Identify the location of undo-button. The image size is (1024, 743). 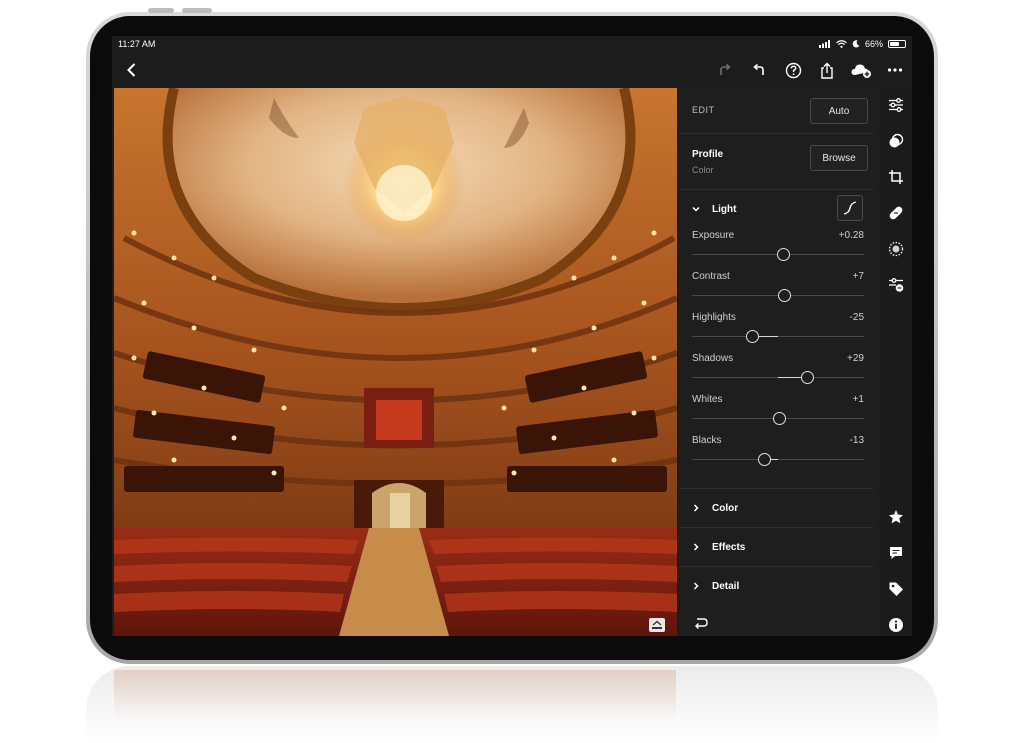
(759, 70).